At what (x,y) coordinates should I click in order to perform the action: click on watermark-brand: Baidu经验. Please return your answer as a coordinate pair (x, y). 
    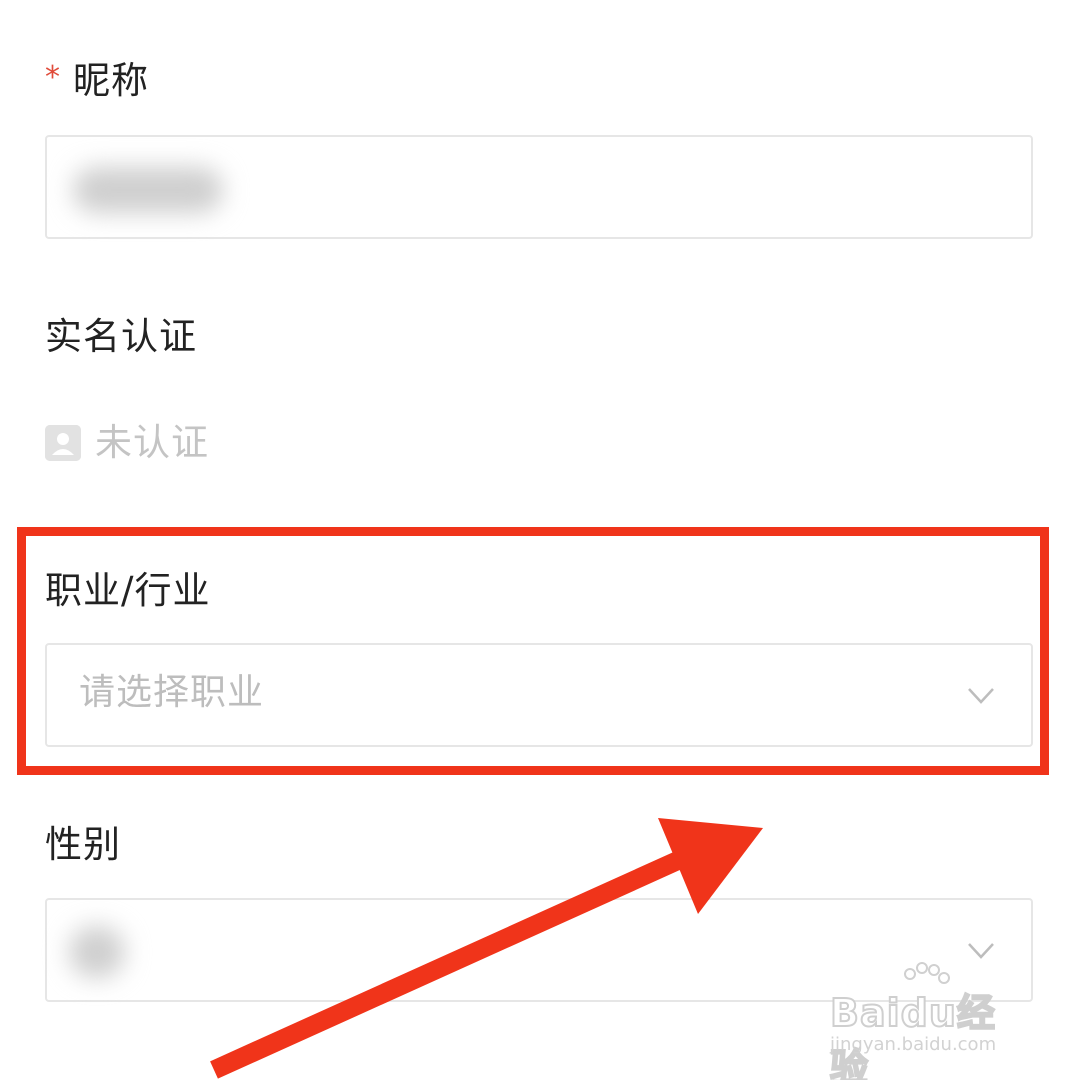
    Looking at the image, I should click on (912, 1035).